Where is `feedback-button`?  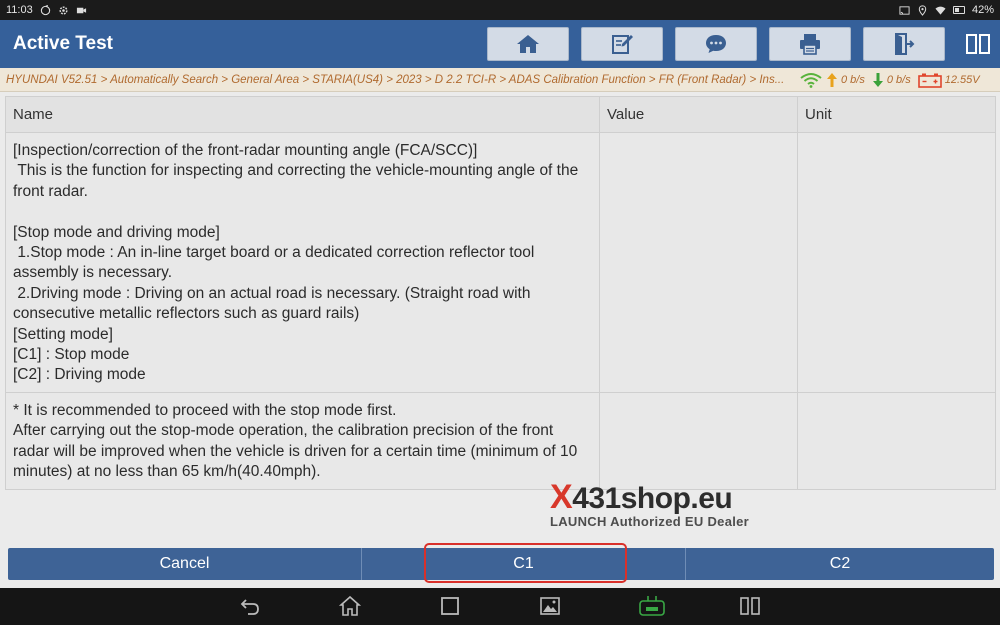 feedback-button is located at coordinates (716, 44).